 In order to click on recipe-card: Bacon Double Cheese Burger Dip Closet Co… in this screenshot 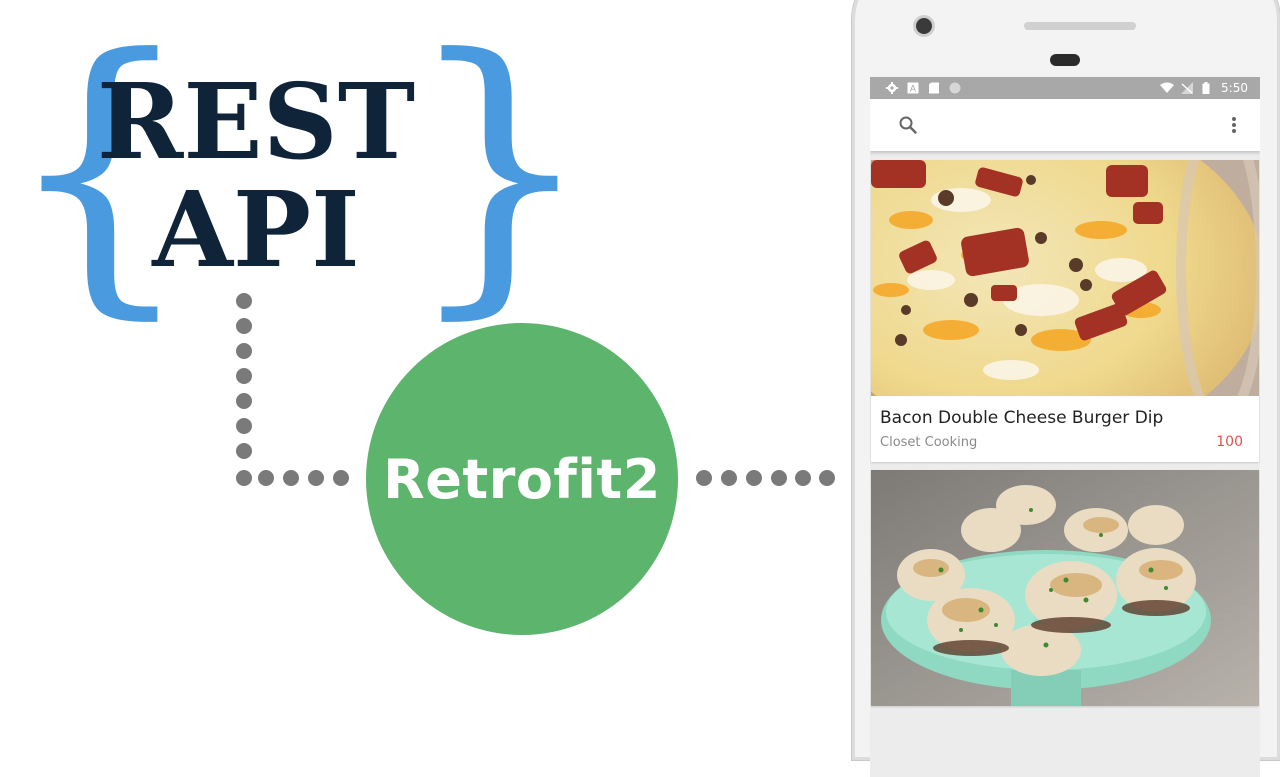, I will do `click(1065, 311)`.